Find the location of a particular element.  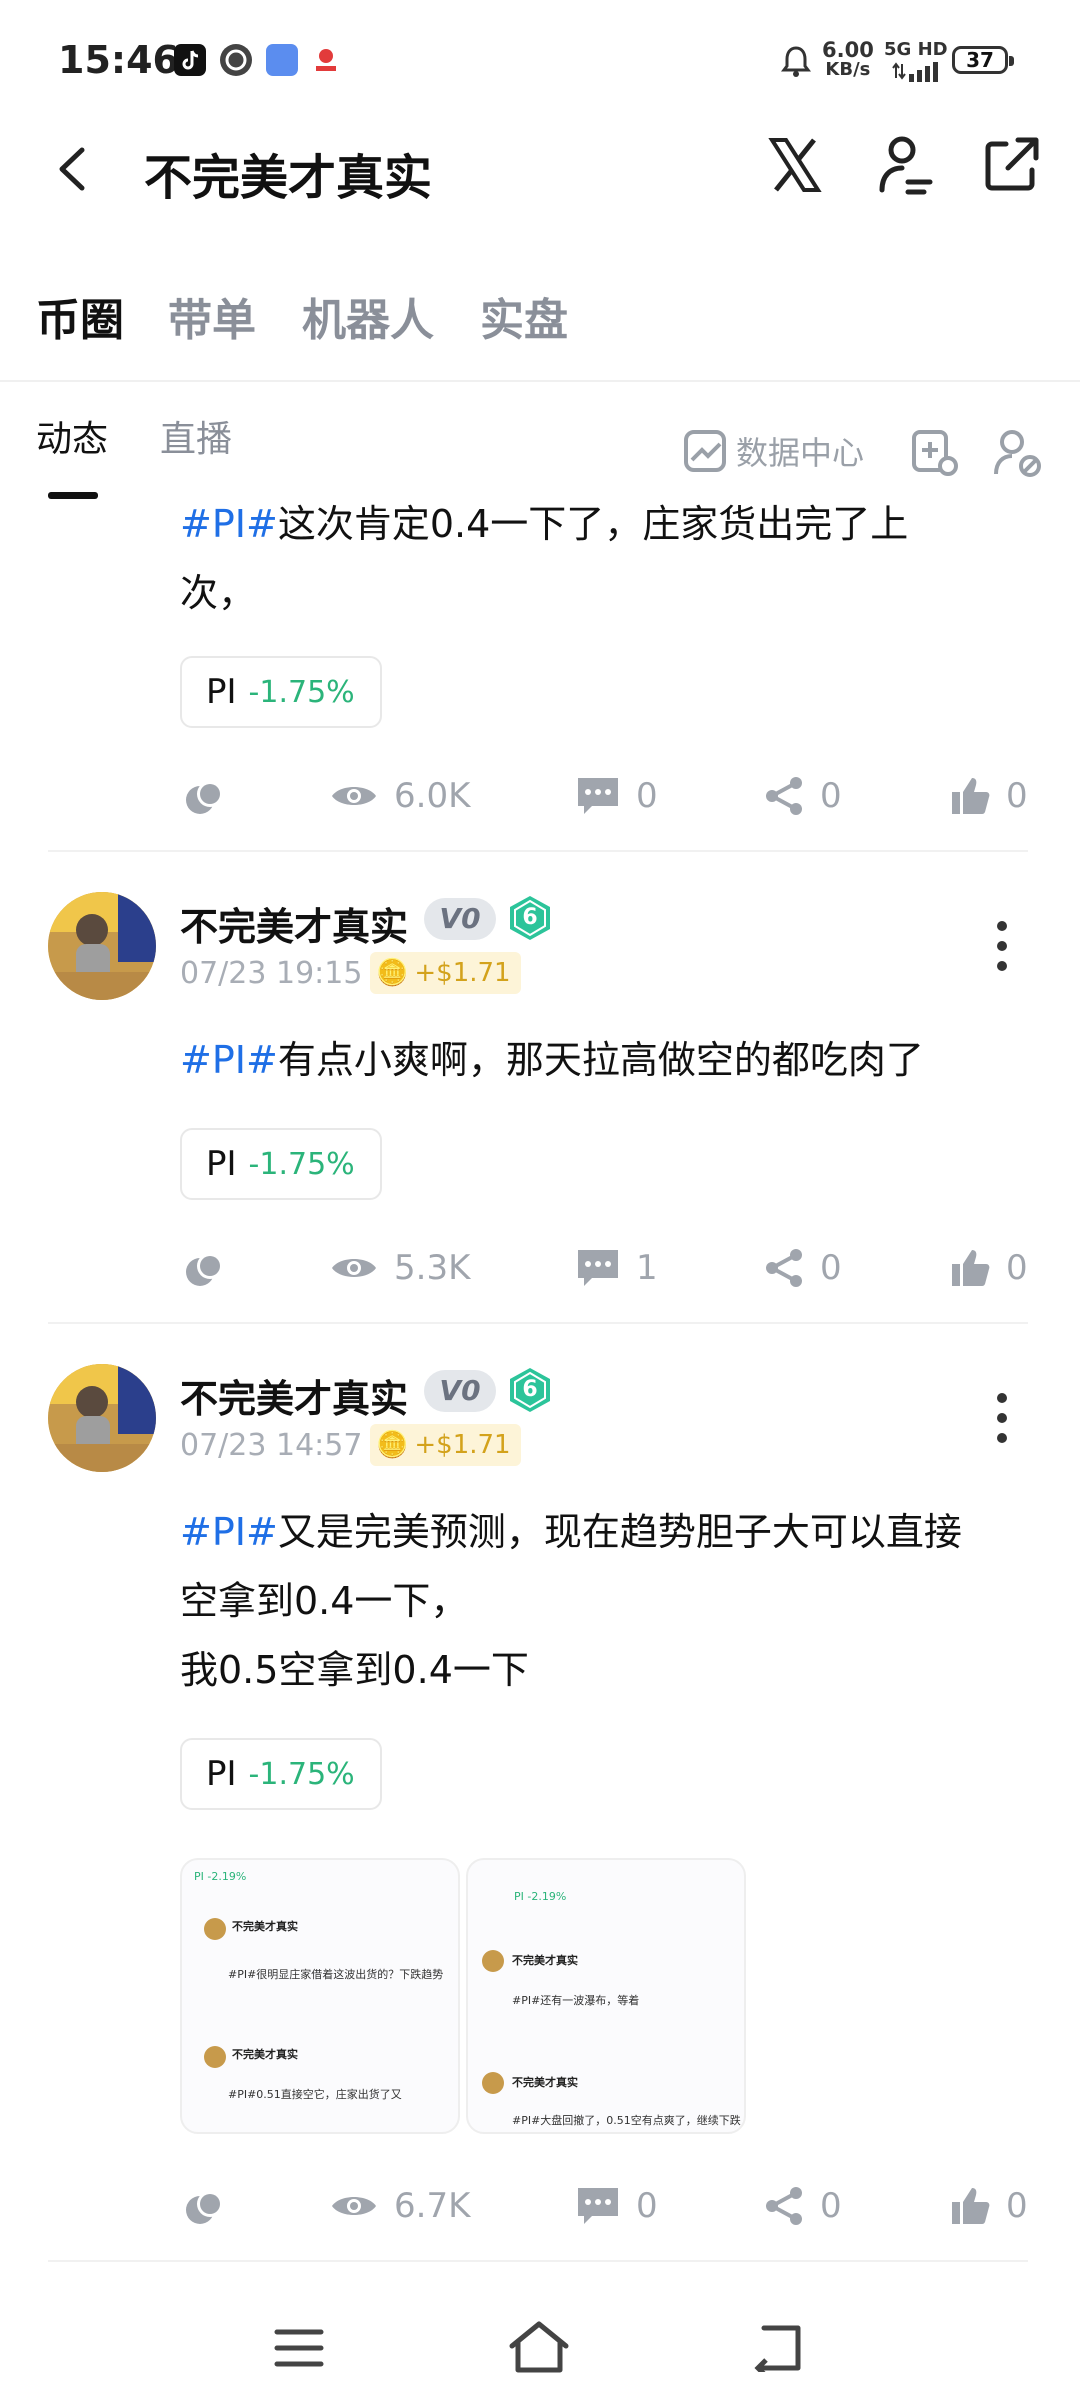

subtab-live: 直播 is located at coordinates (196, 436).